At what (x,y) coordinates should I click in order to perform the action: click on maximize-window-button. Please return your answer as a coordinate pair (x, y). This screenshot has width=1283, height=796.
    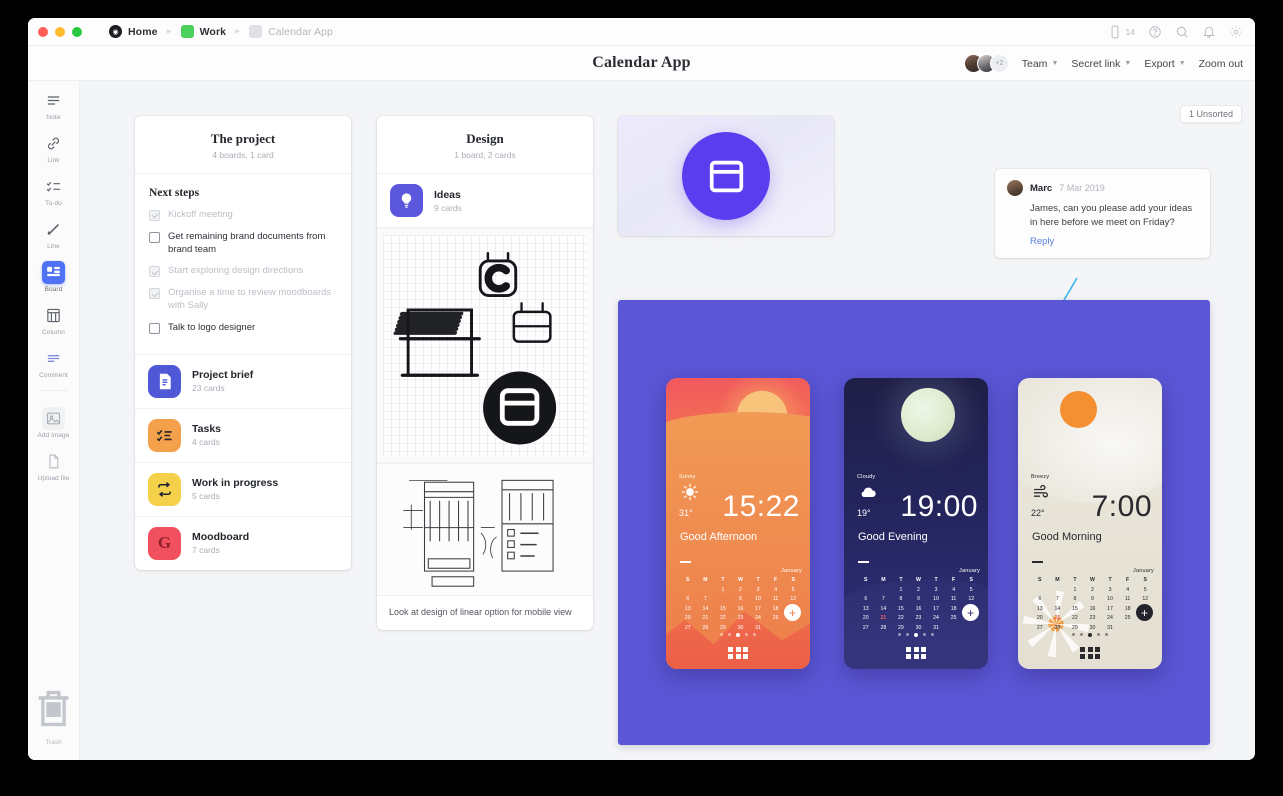
    Looking at the image, I should click on (77, 31).